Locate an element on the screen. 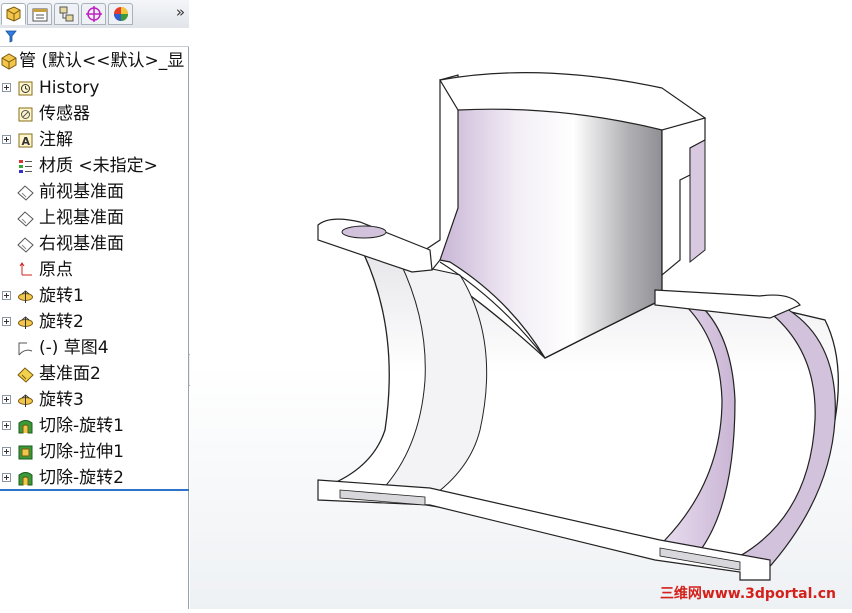 Image resolution: width=852 pixels, height=613 pixels. origin-icon is located at coordinates (25, 269).